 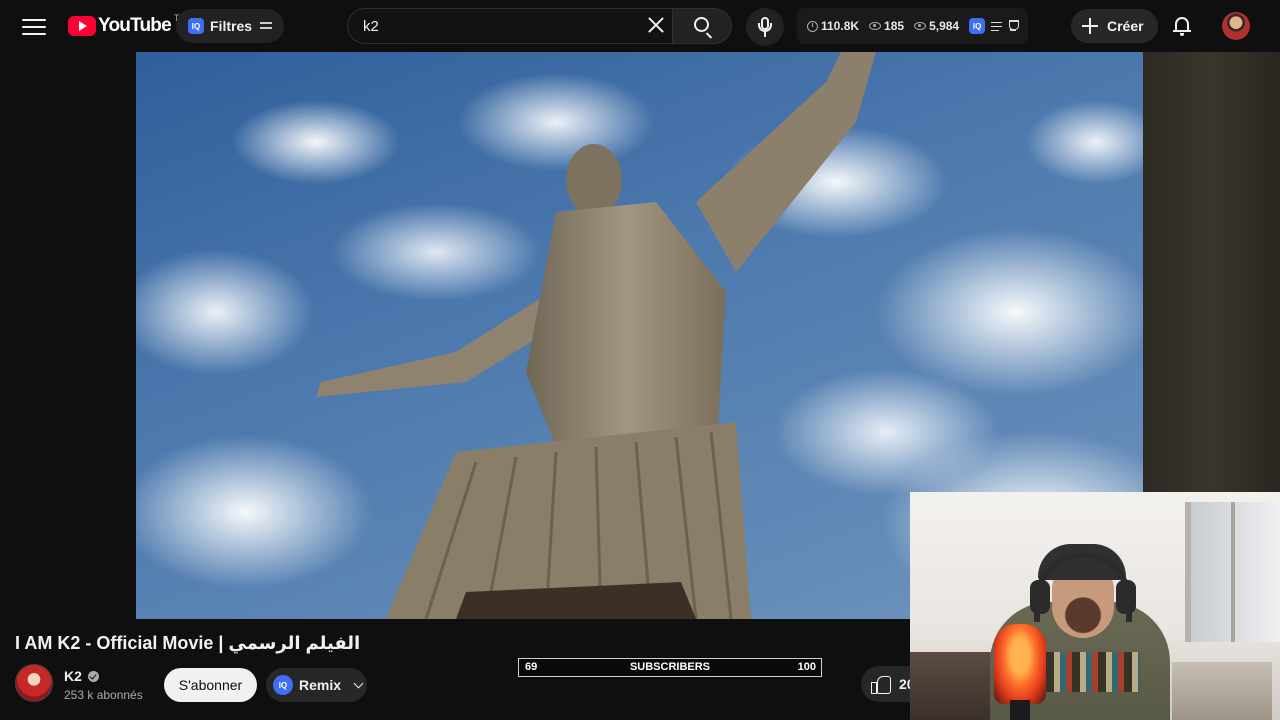 I want to click on filters-button: IQ Filtres, so click(x=230, y=26).